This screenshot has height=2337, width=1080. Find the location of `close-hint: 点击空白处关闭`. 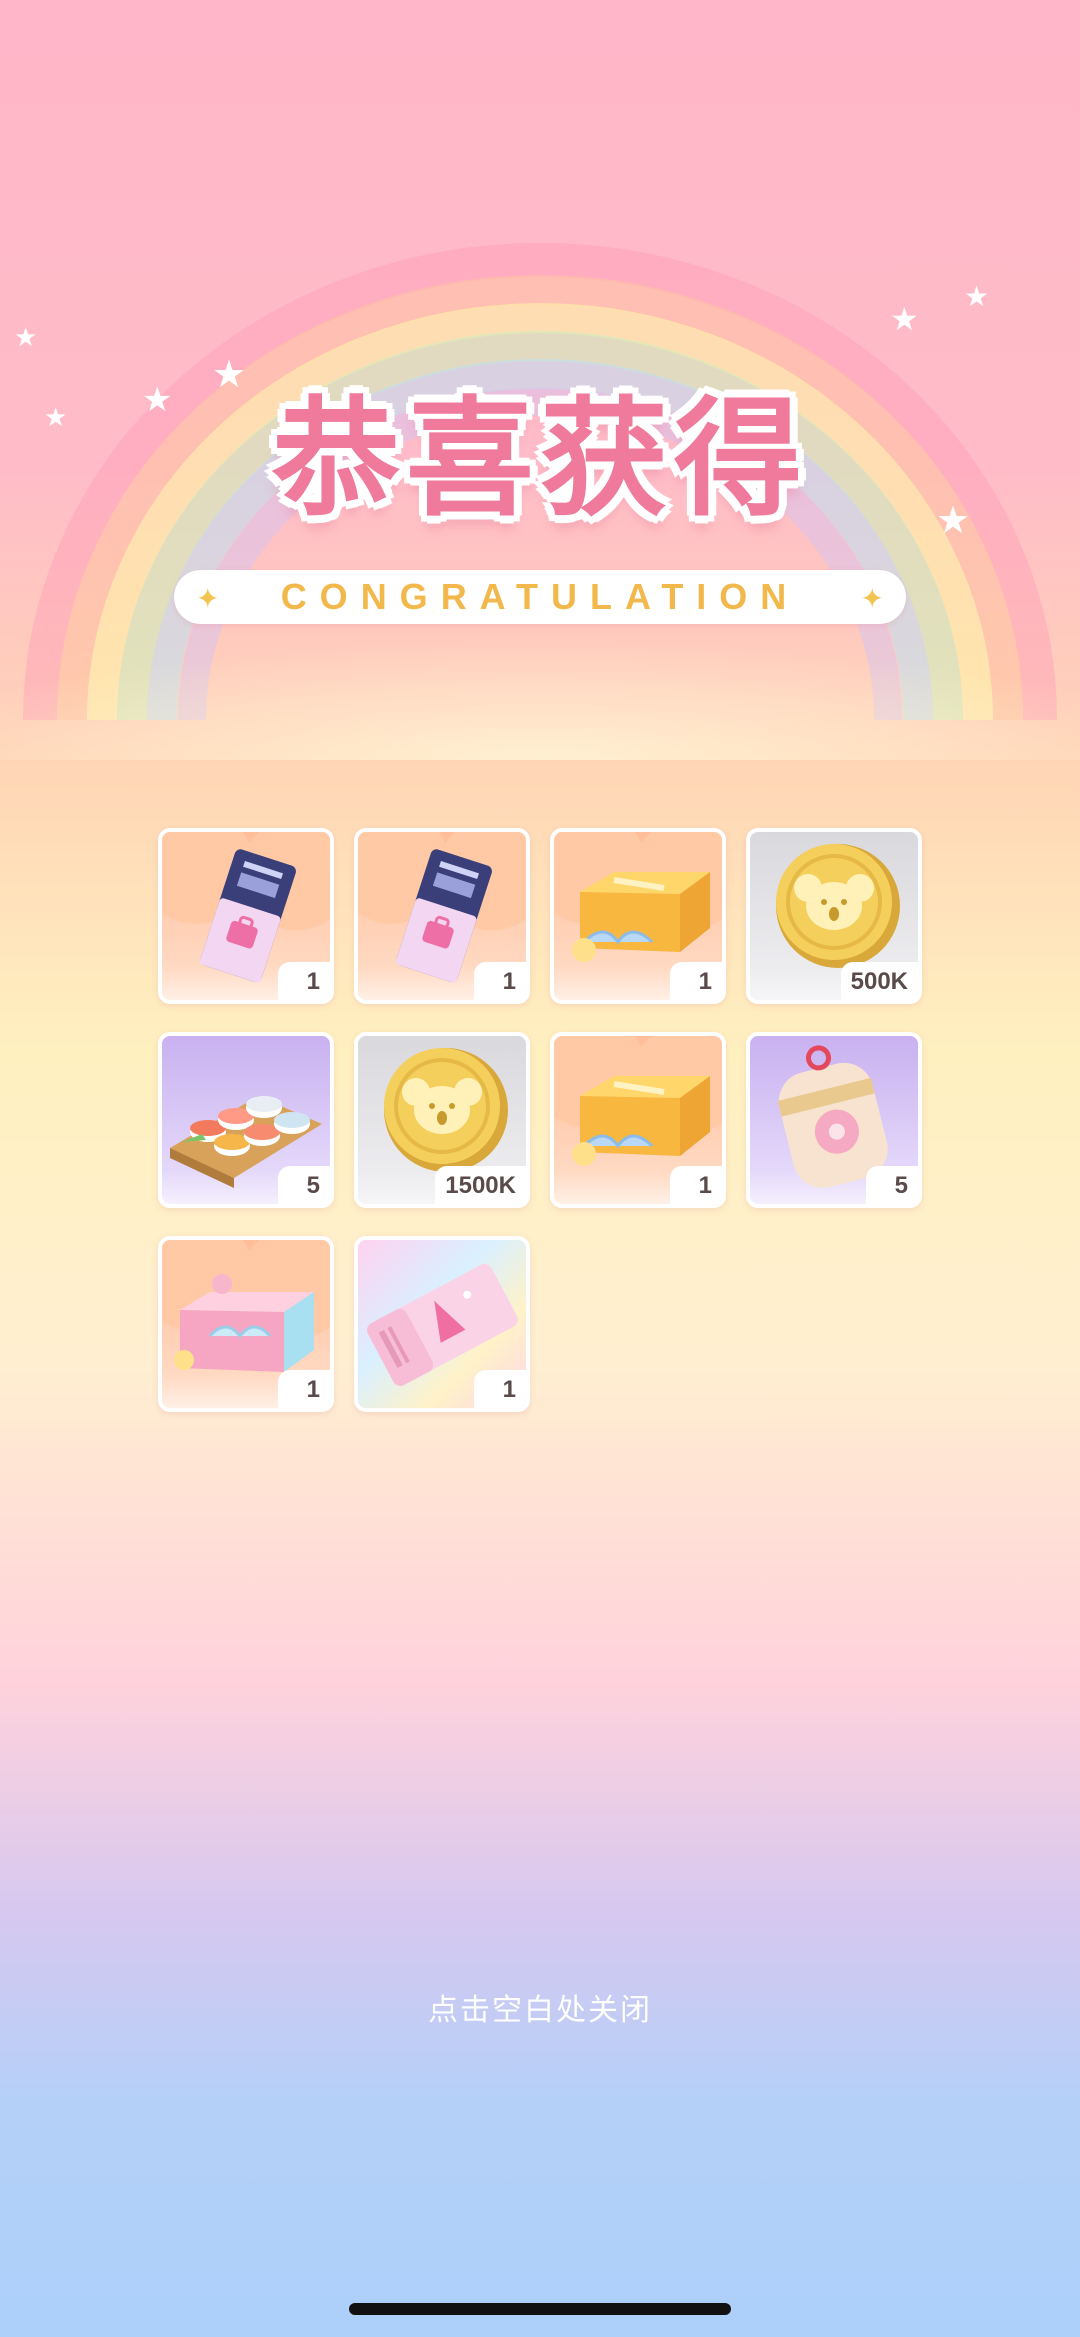

close-hint: 点击空白处关闭 is located at coordinates (540, 2007).